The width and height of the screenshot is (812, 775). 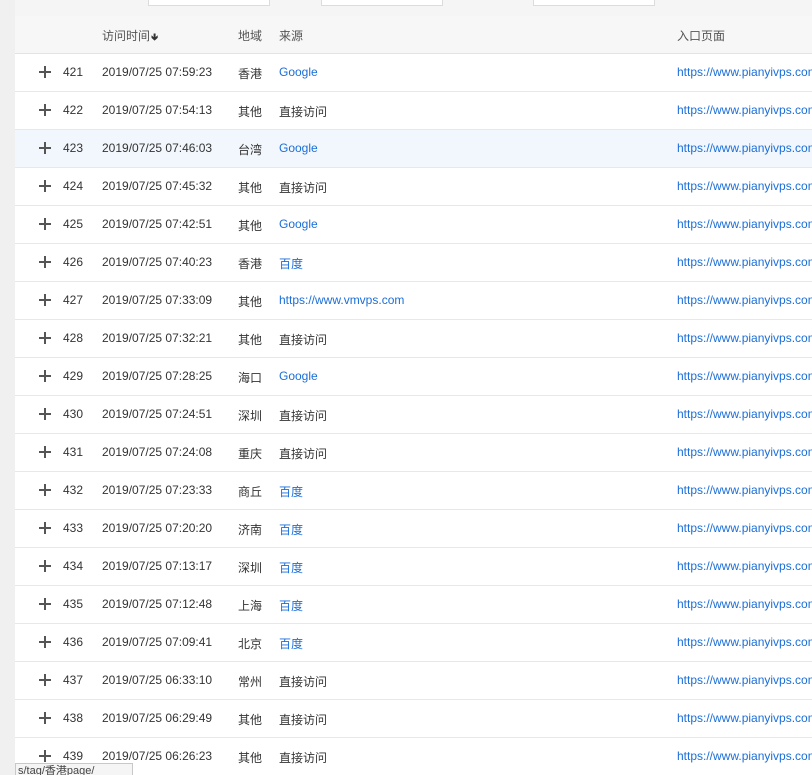 I want to click on row-number: 425, so click(x=73, y=224).